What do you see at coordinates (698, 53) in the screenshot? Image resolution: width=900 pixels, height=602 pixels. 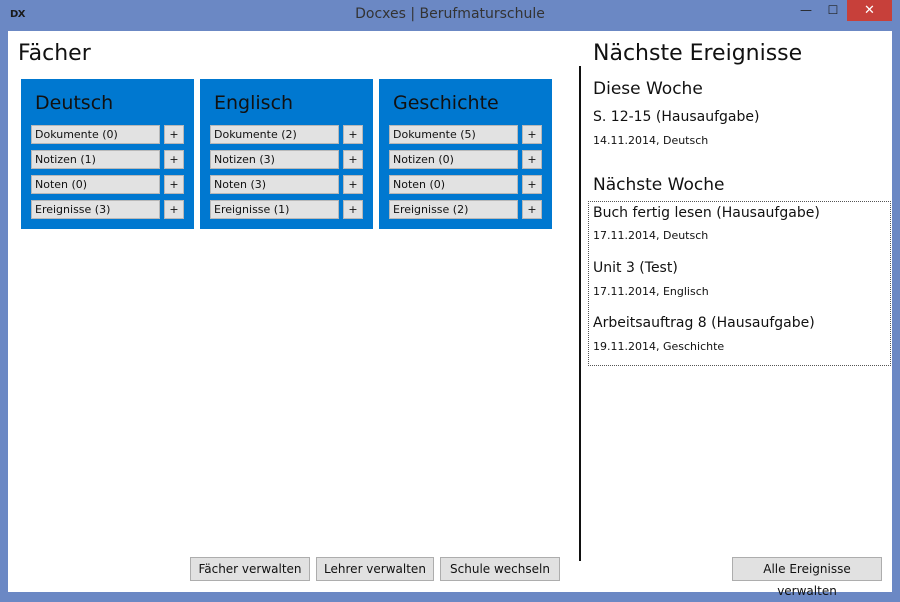 I see `events-heading: Nächste Ereignisse` at bounding box center [698, 53].